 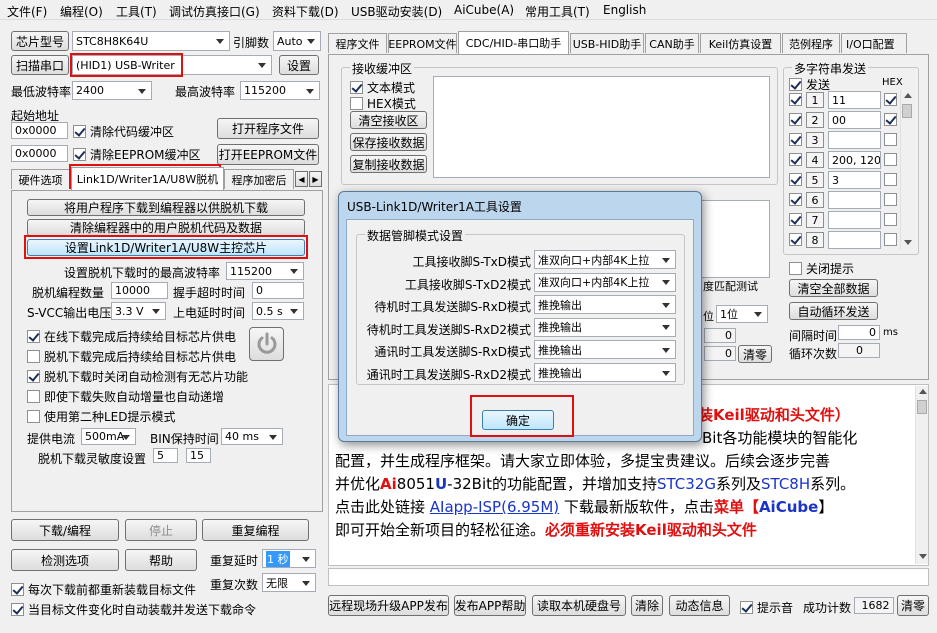 What do you see at coordinates (854, 120) in the screenshot?
I see `send-row-input: 00` at bounding box center [854, 120].